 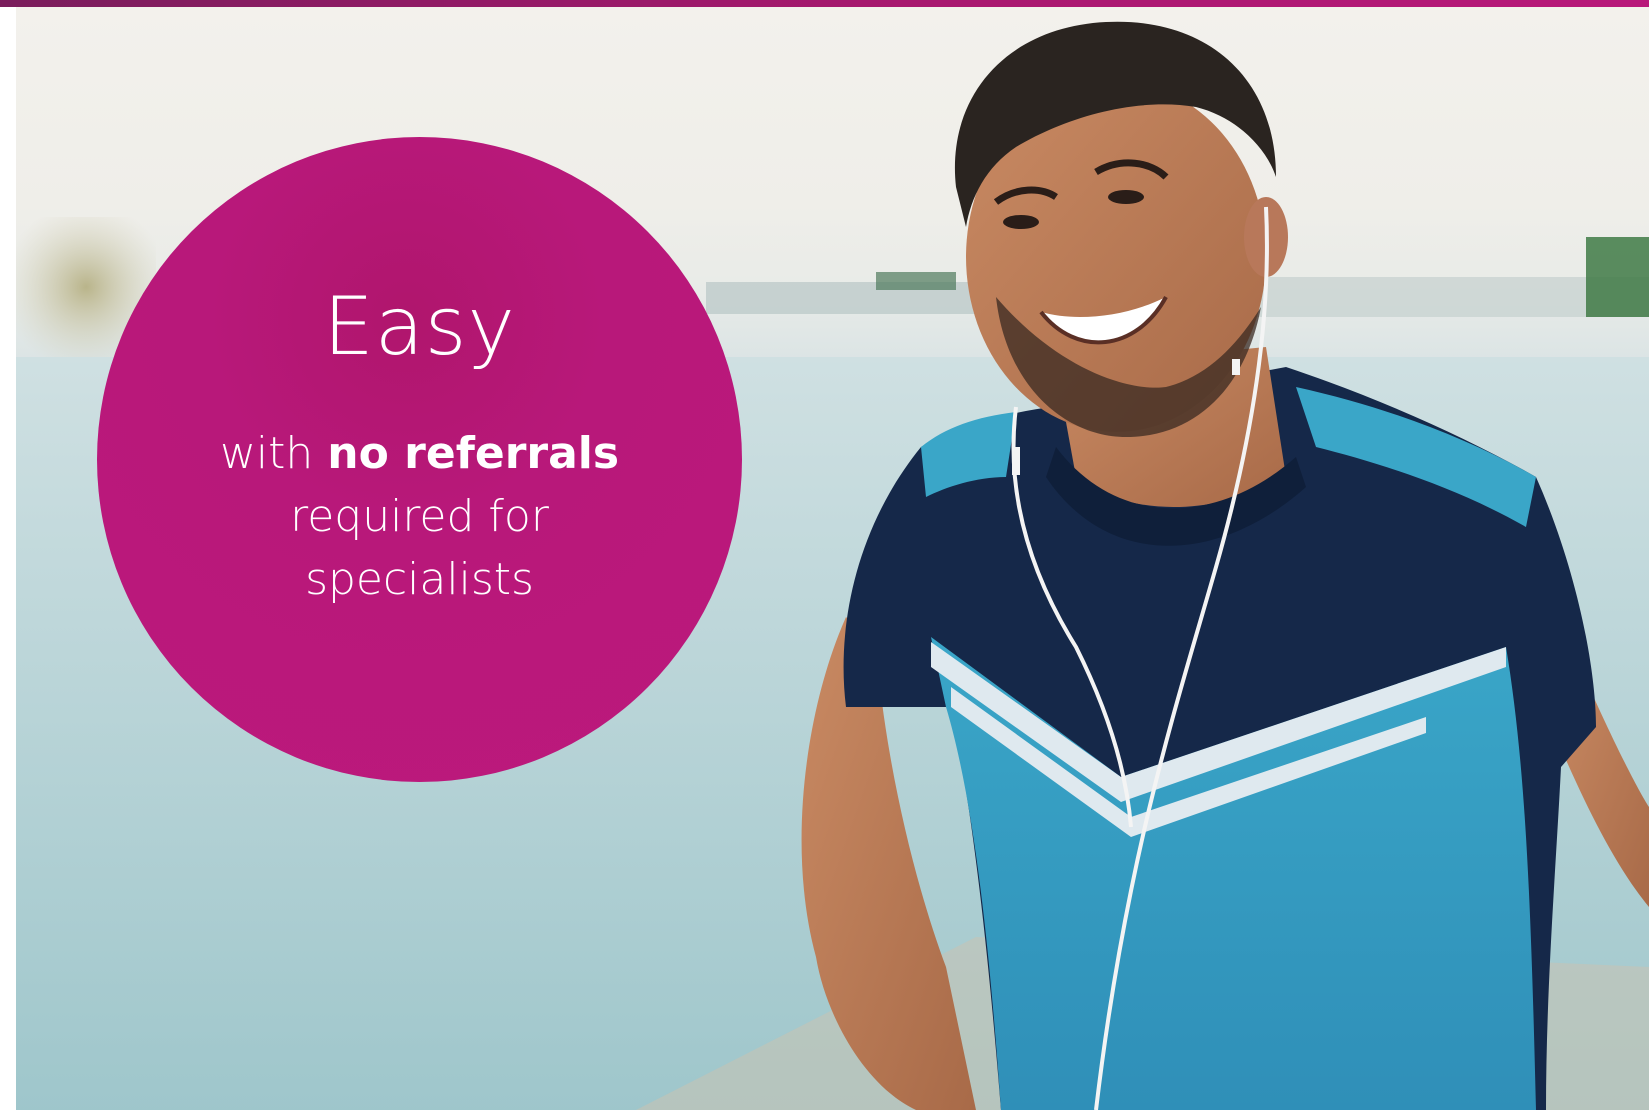 I want to click on badge-line-2: required for, so click(x=419, y=516).